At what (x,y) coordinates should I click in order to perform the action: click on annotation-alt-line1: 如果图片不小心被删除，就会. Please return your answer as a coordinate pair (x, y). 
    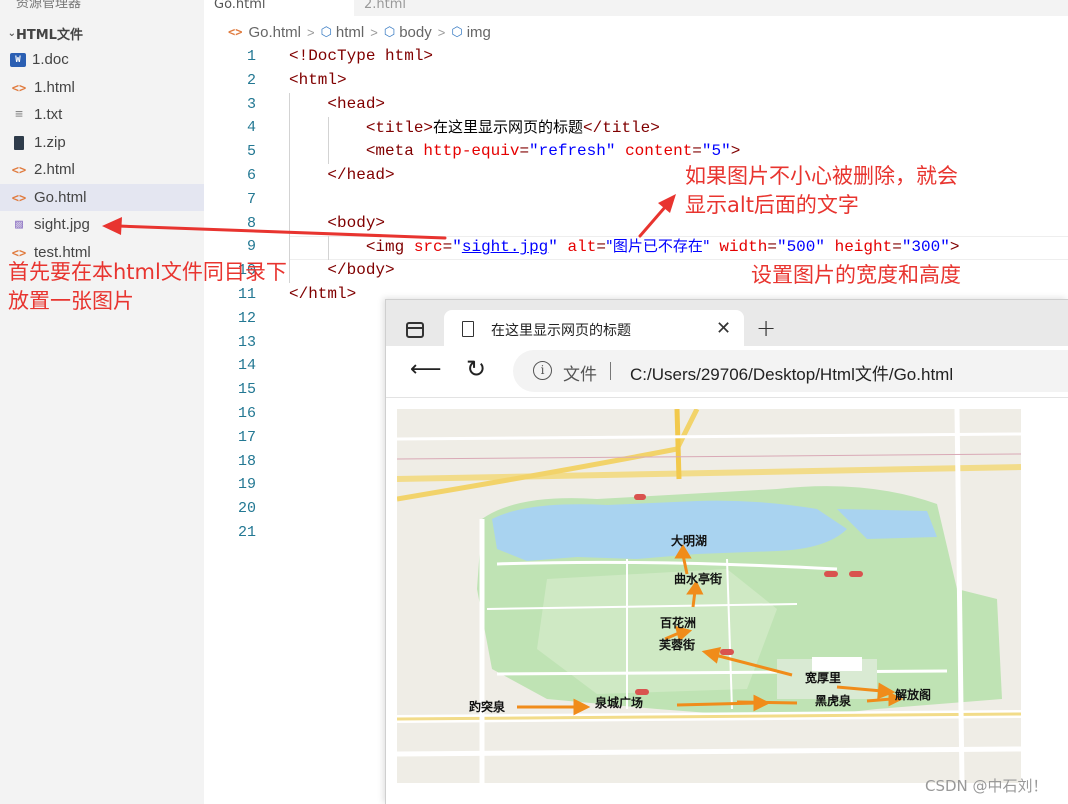
    Looking at the image, I should click on (821, 176).